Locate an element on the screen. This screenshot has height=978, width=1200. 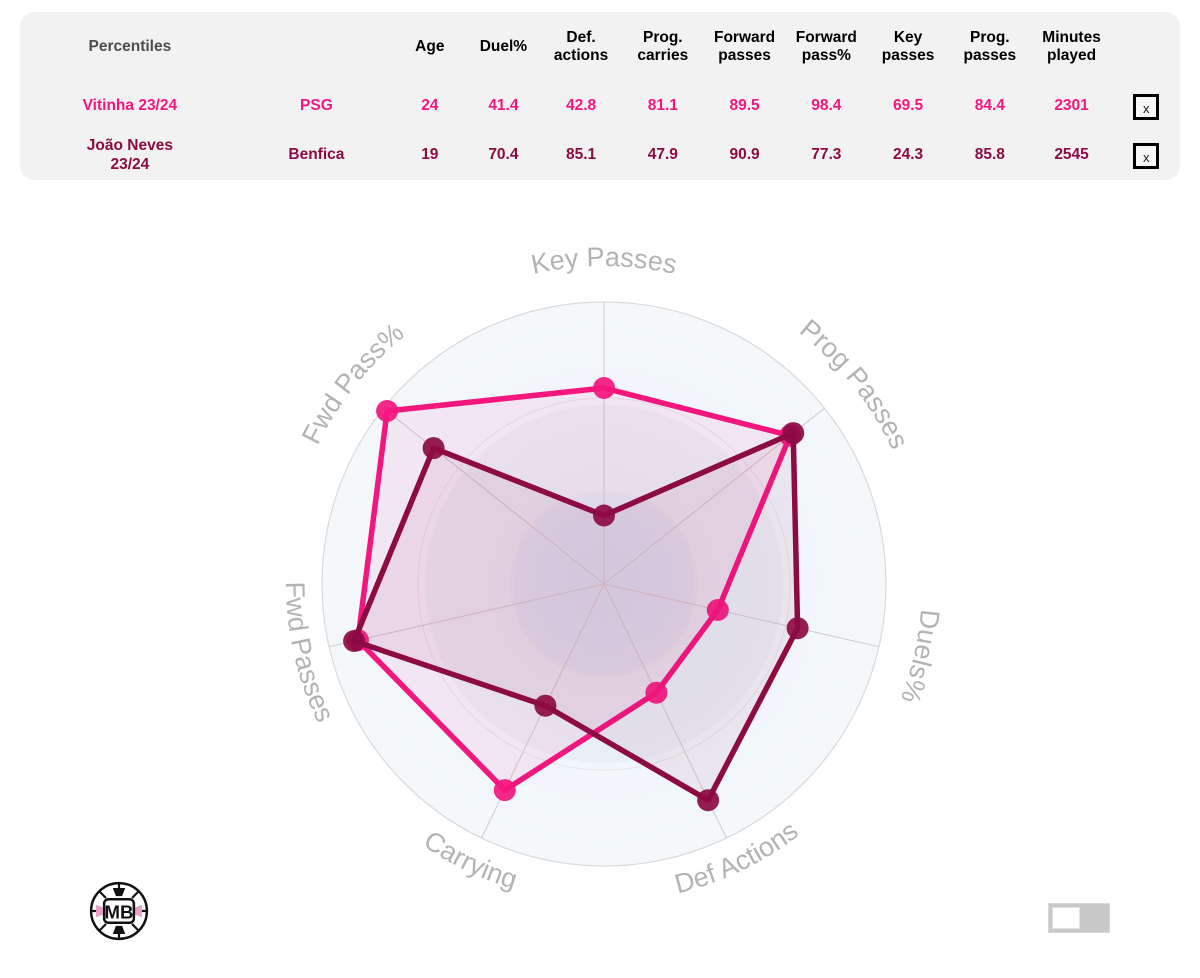
cell-key-passes: 24.3 is located at coordinates (908, 155).